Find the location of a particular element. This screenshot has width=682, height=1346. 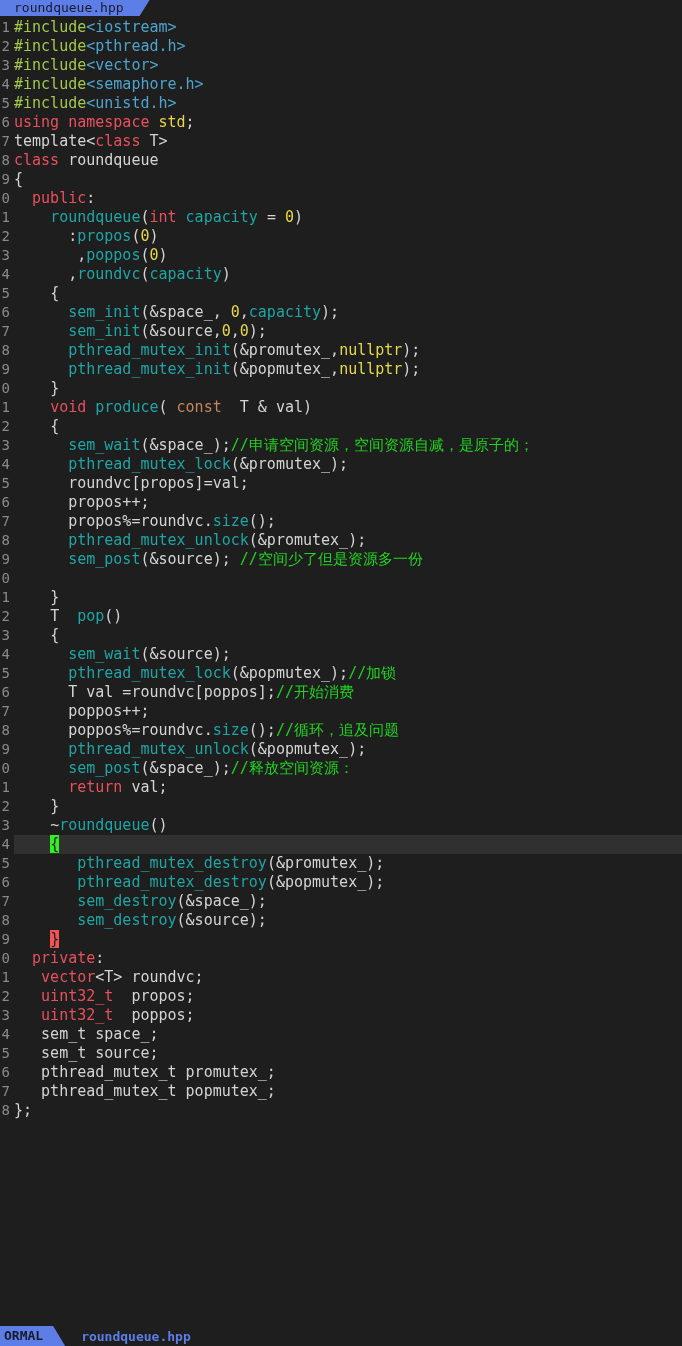

code-line: sem_wait(&source); is located at coordinates (149, 654).